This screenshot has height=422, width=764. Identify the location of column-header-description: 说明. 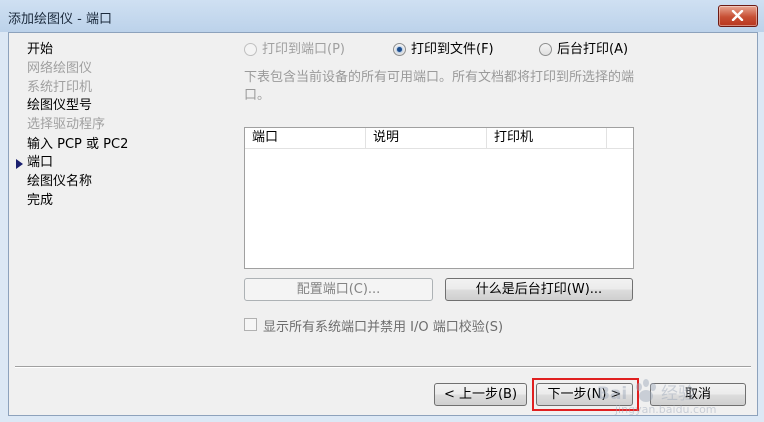
(426, 138).